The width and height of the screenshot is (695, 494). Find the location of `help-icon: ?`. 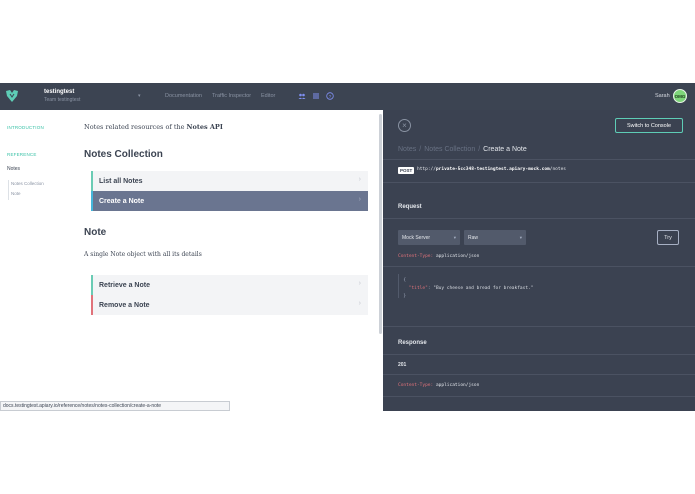

help-icon: ? is located at coordinates (330, 96).